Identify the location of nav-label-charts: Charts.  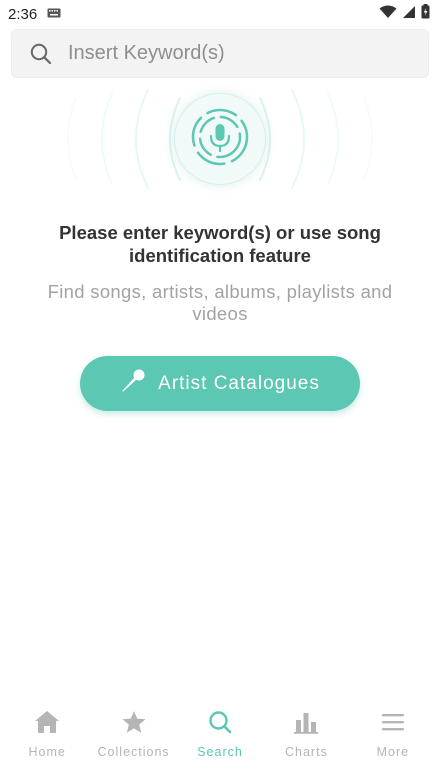
(306, 752).